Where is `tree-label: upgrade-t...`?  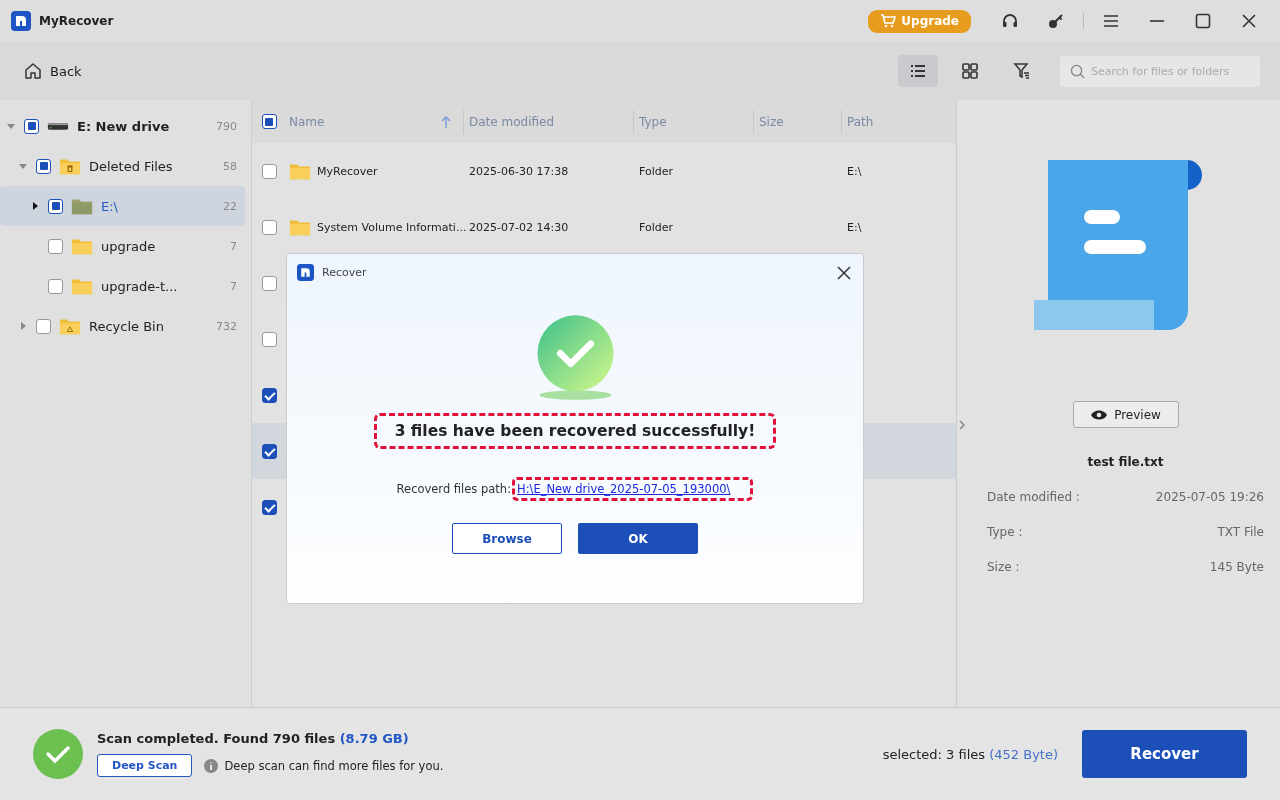 tree-label: upgrade-t... is located at coordinates (140, 286).